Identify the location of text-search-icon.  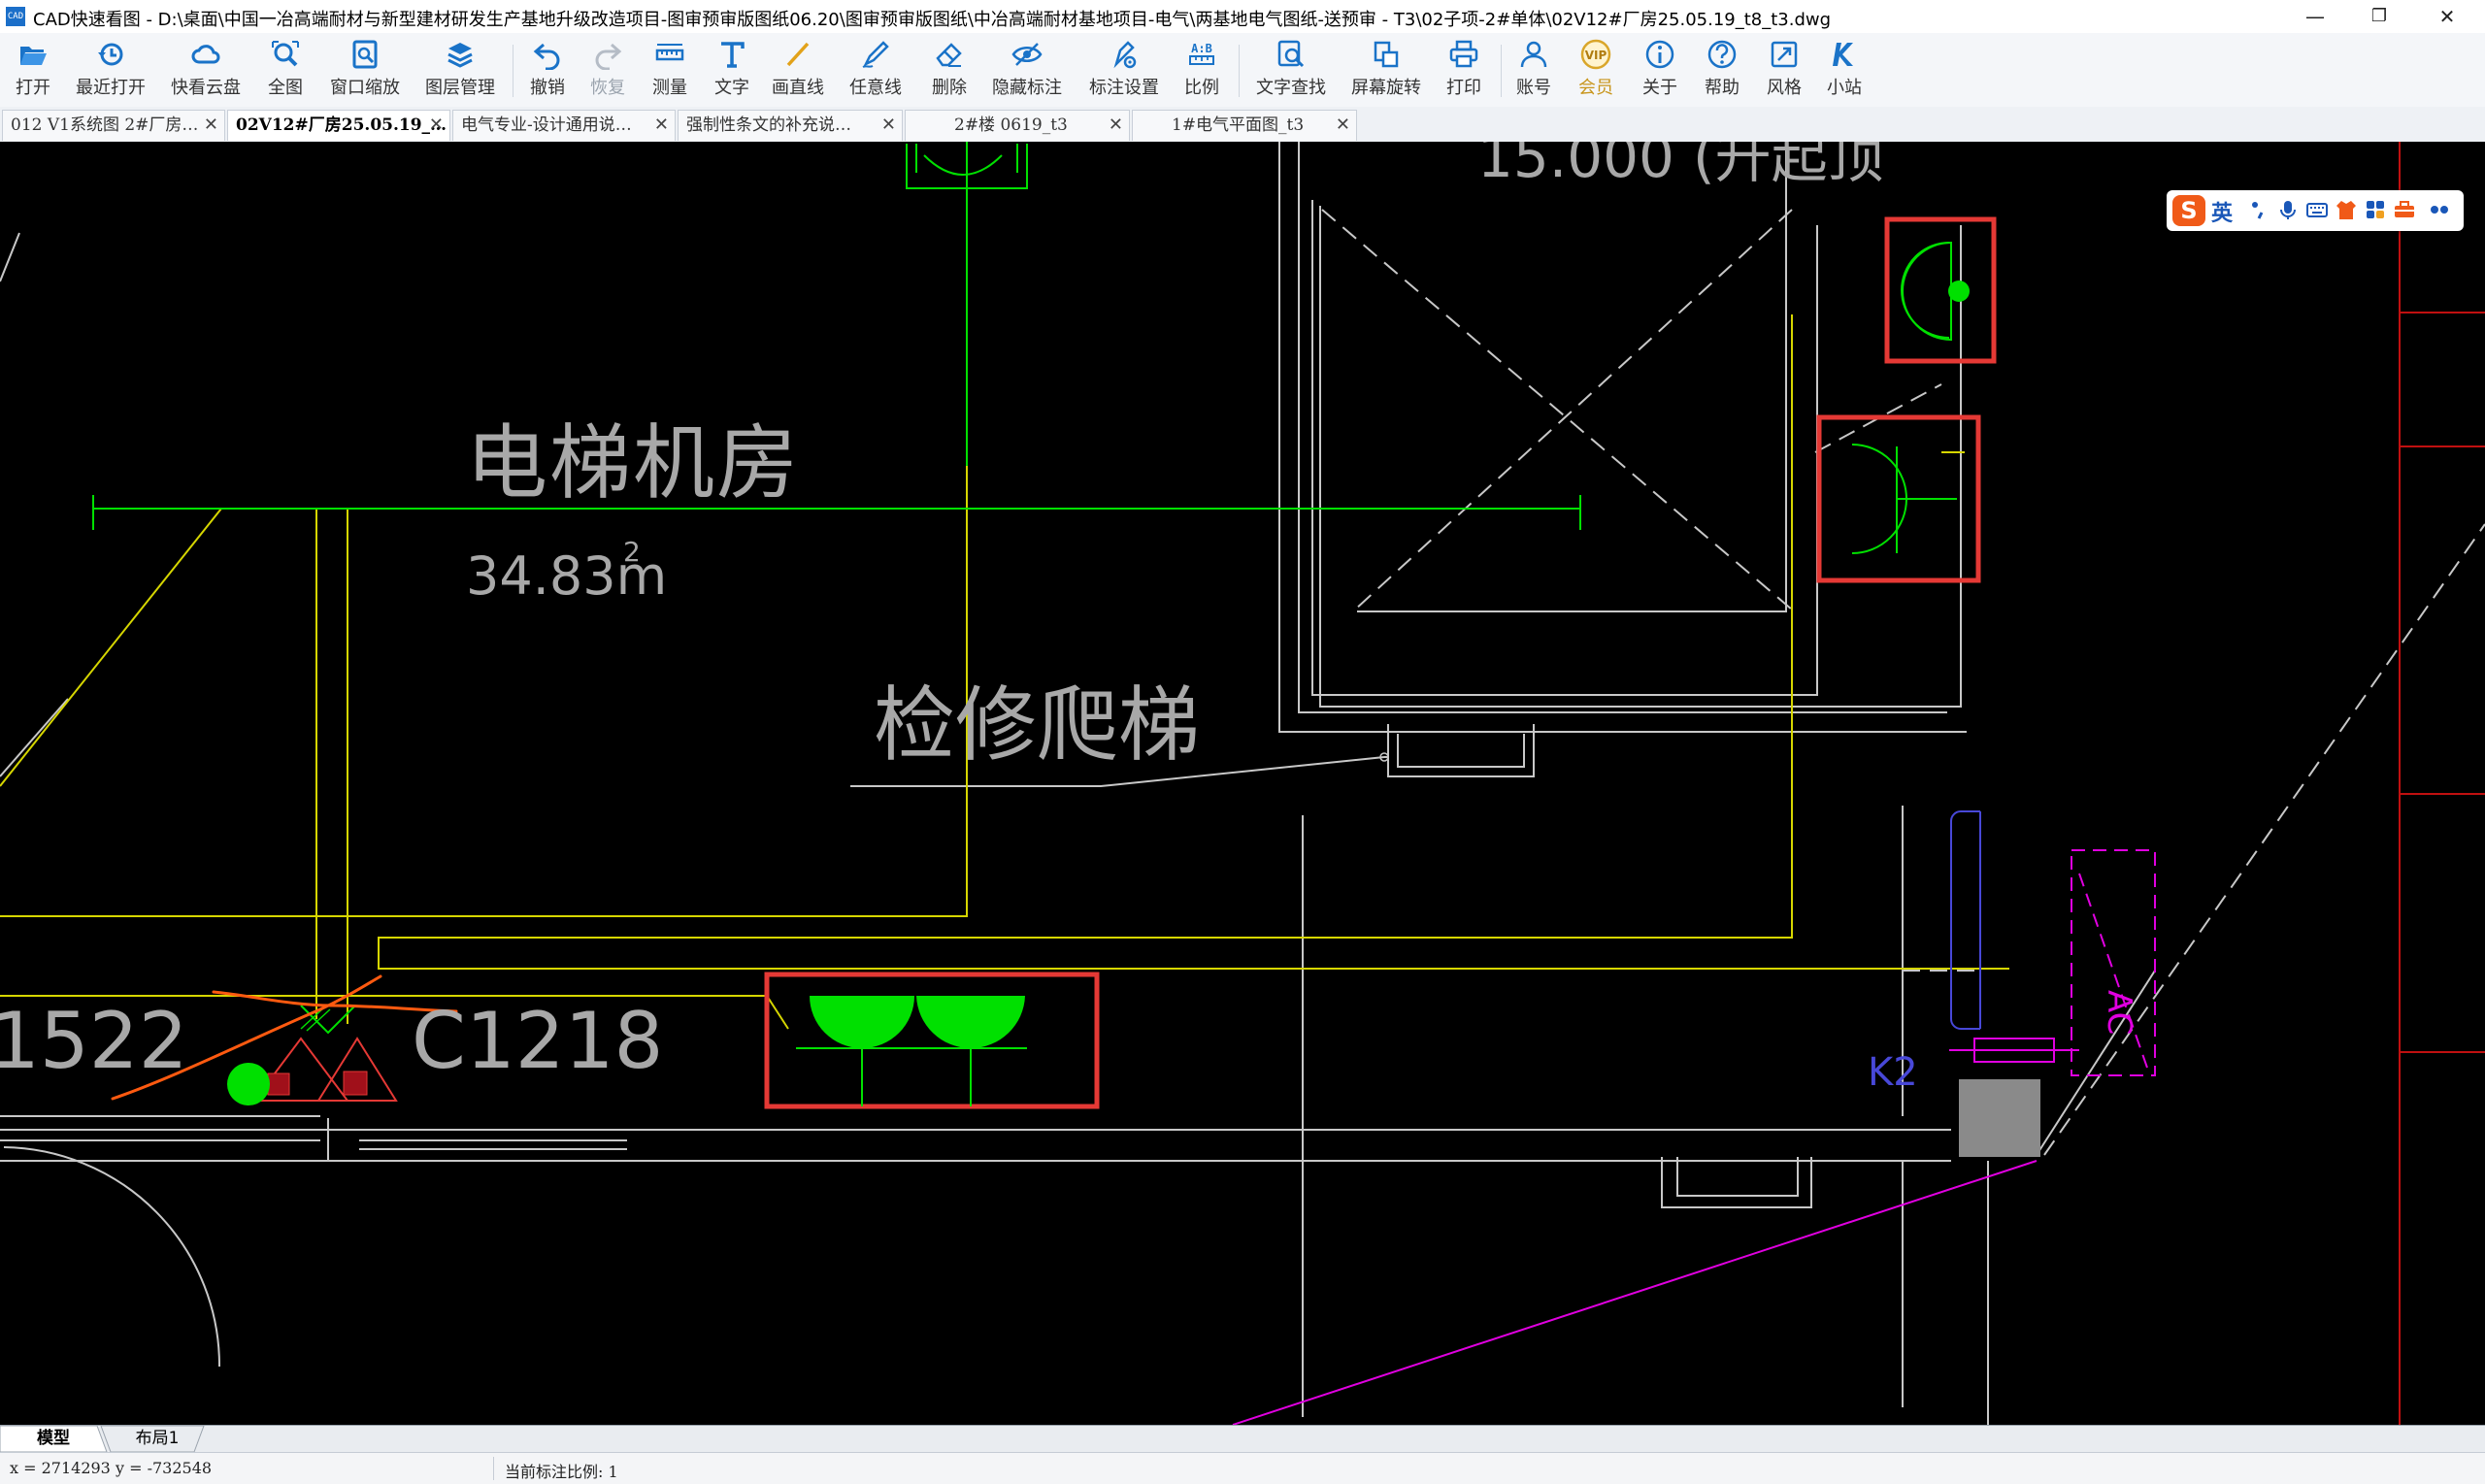
(1291, 54).